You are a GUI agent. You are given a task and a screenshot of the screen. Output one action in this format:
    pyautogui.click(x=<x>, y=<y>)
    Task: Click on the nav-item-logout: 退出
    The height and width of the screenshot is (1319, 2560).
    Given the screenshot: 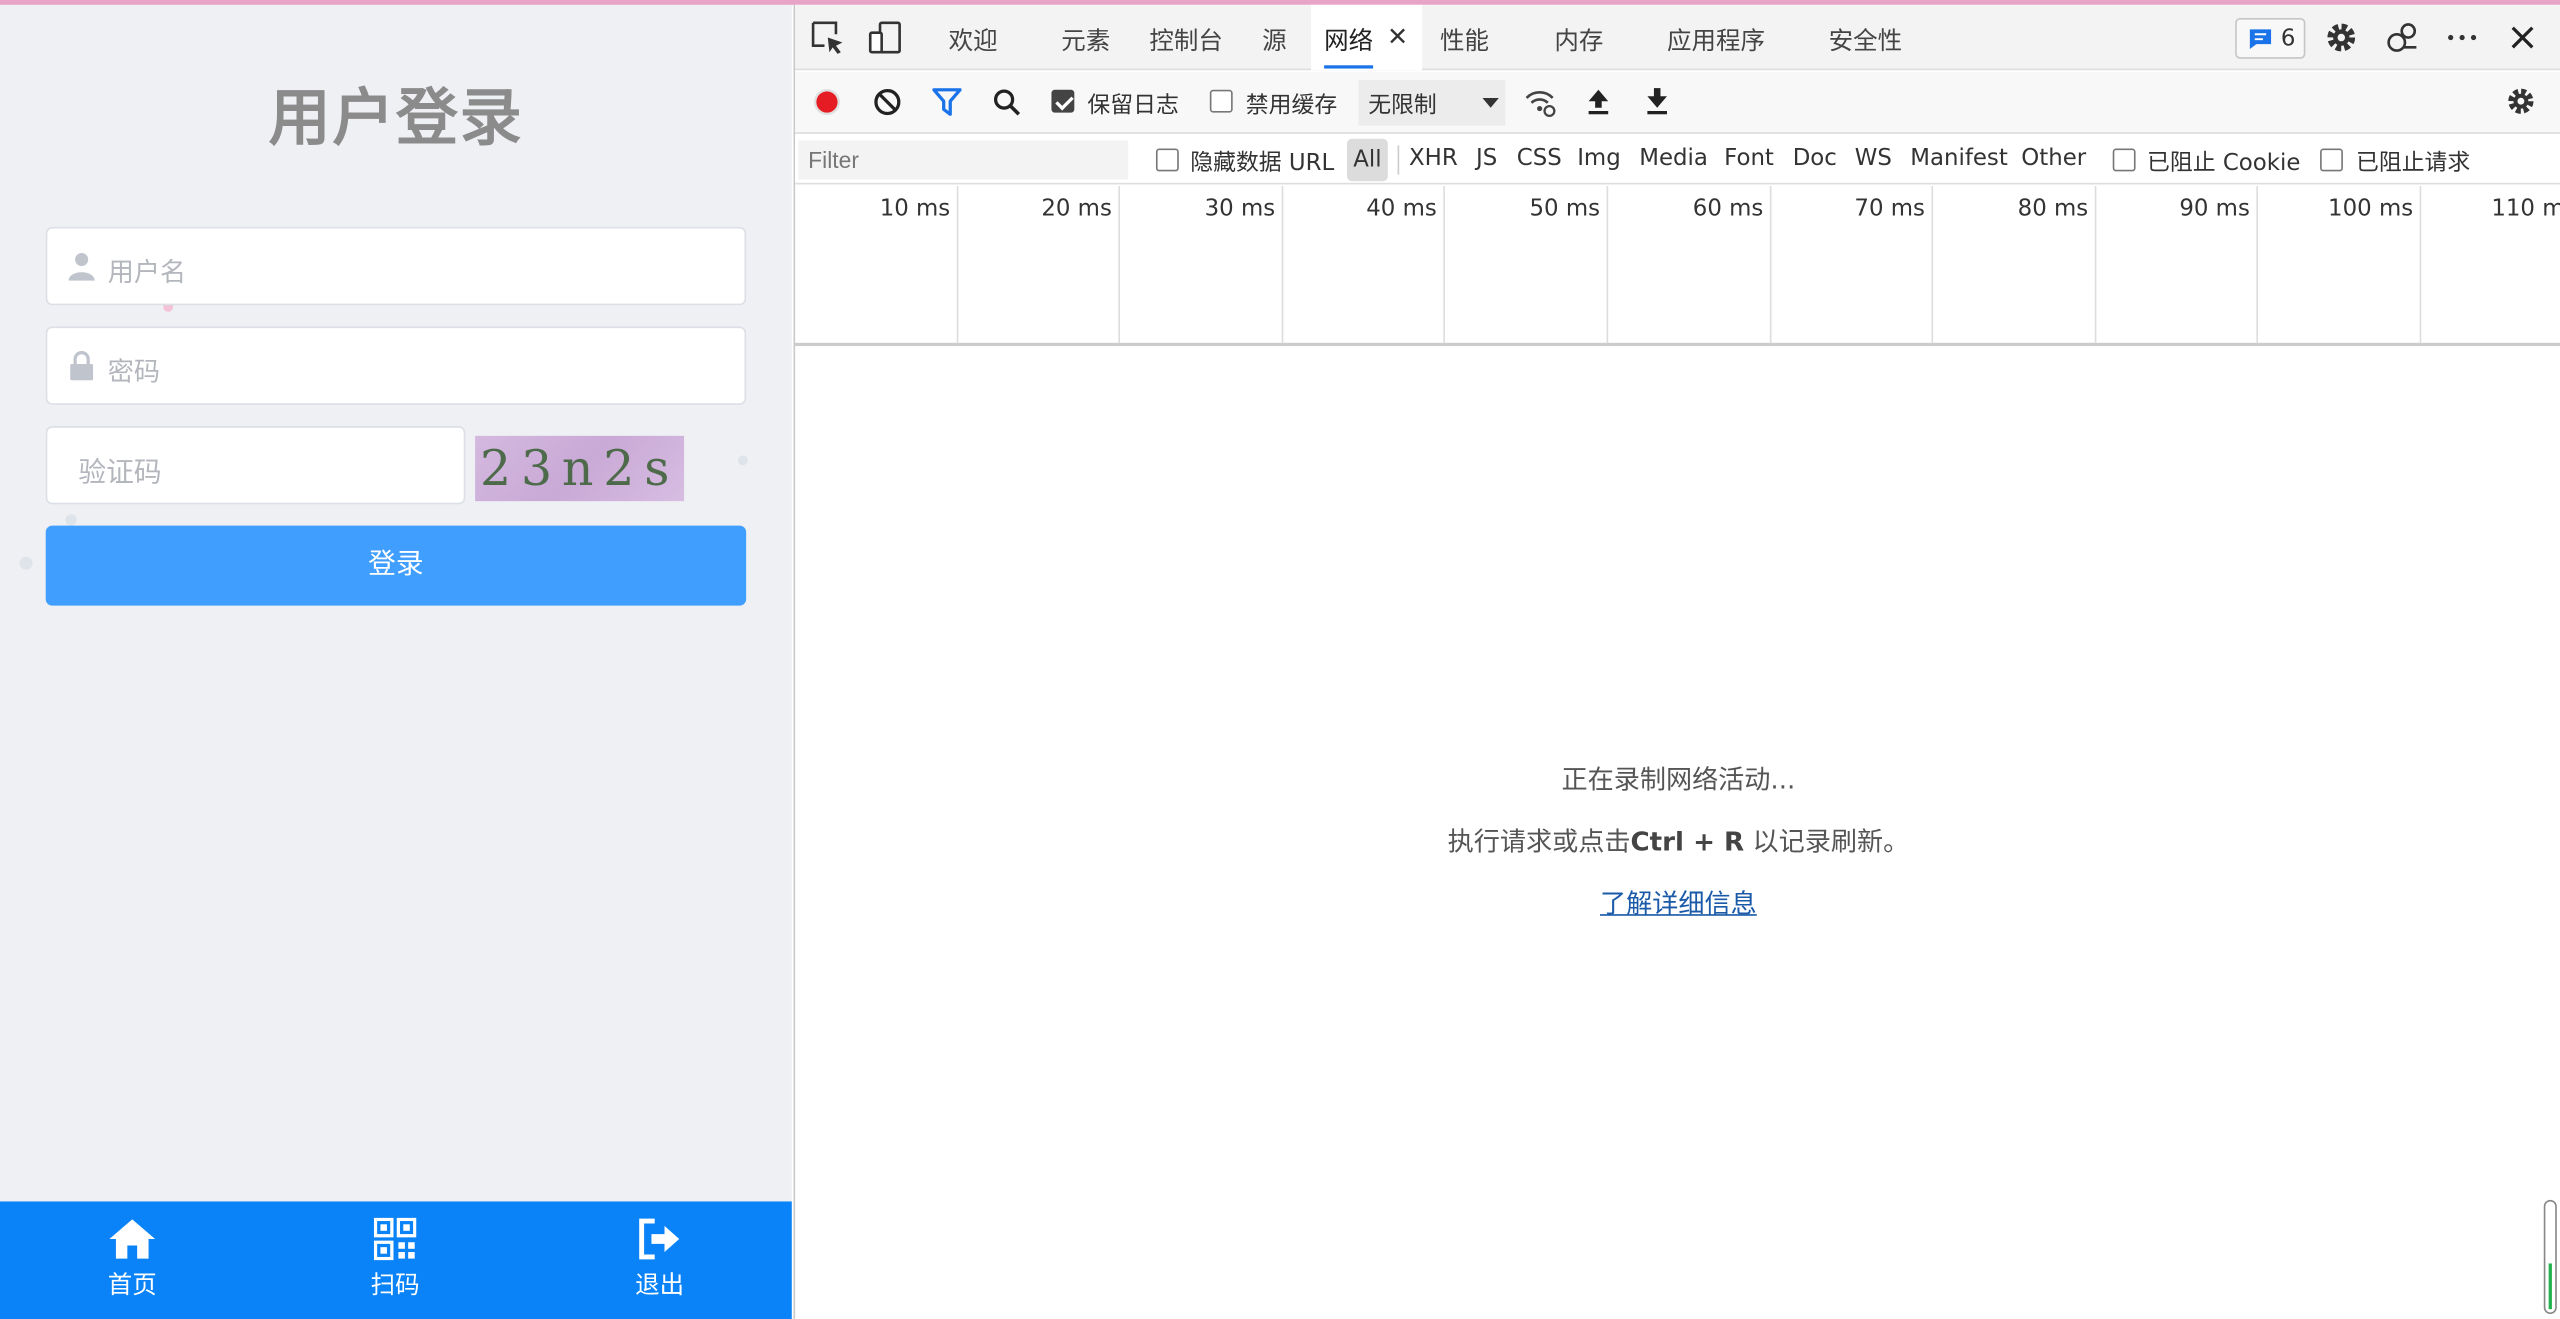 What is the action you would take?
    pyautogui.click(x=659, y=1263)
    